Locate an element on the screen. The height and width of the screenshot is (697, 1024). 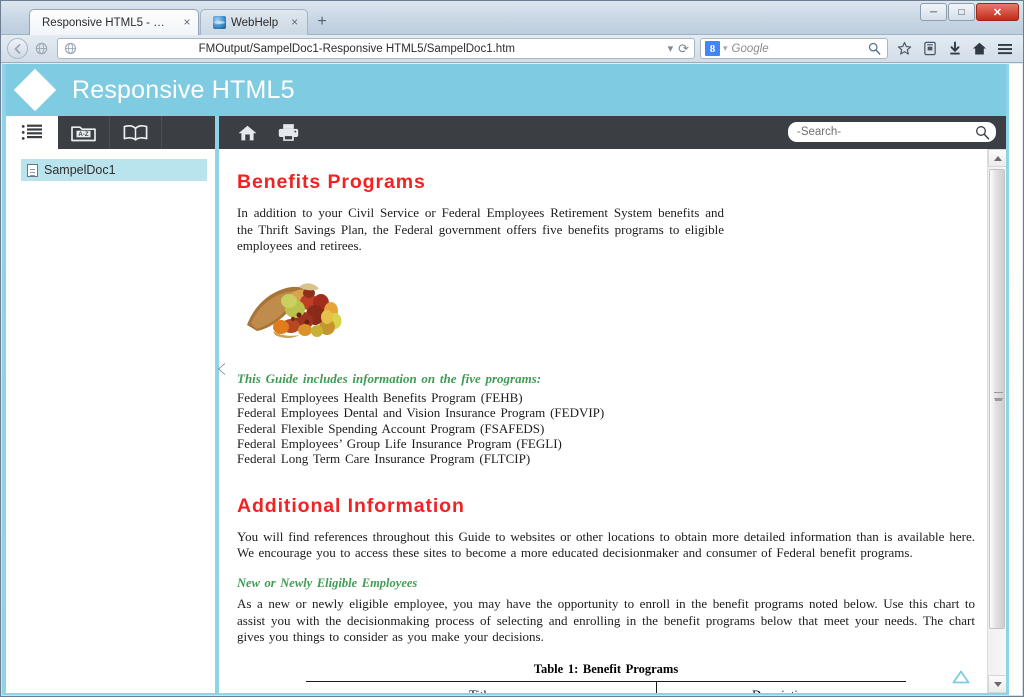
book-icon is located at coordinates (135, 133).